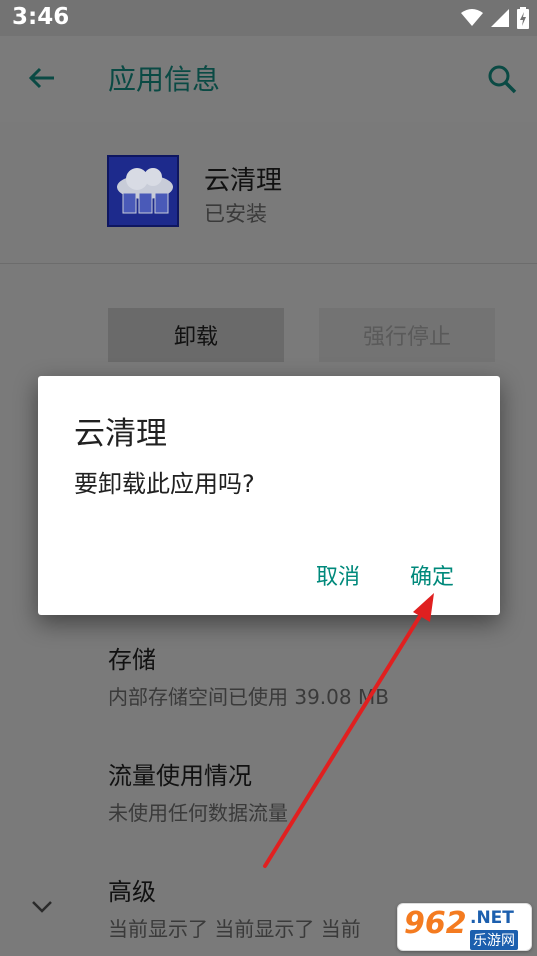  I want to click on back-arrow-icon, so click(42, 78).